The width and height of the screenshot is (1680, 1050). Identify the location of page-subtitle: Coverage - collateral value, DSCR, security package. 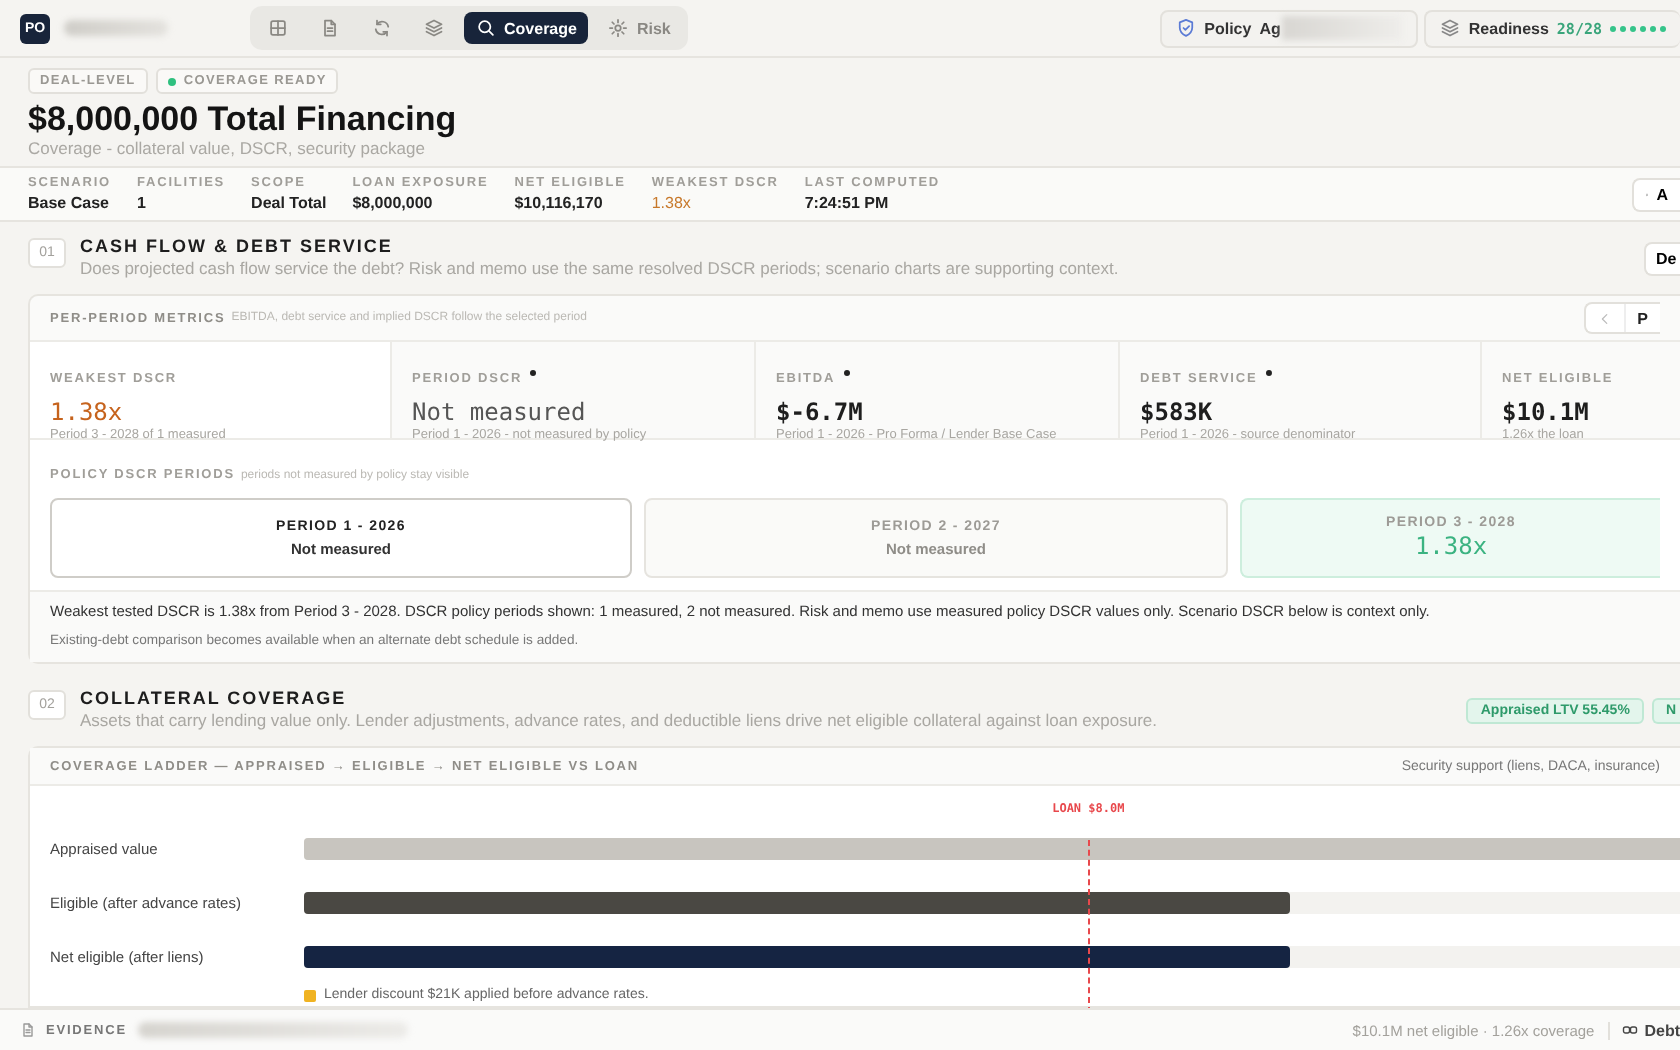
(227, 148).